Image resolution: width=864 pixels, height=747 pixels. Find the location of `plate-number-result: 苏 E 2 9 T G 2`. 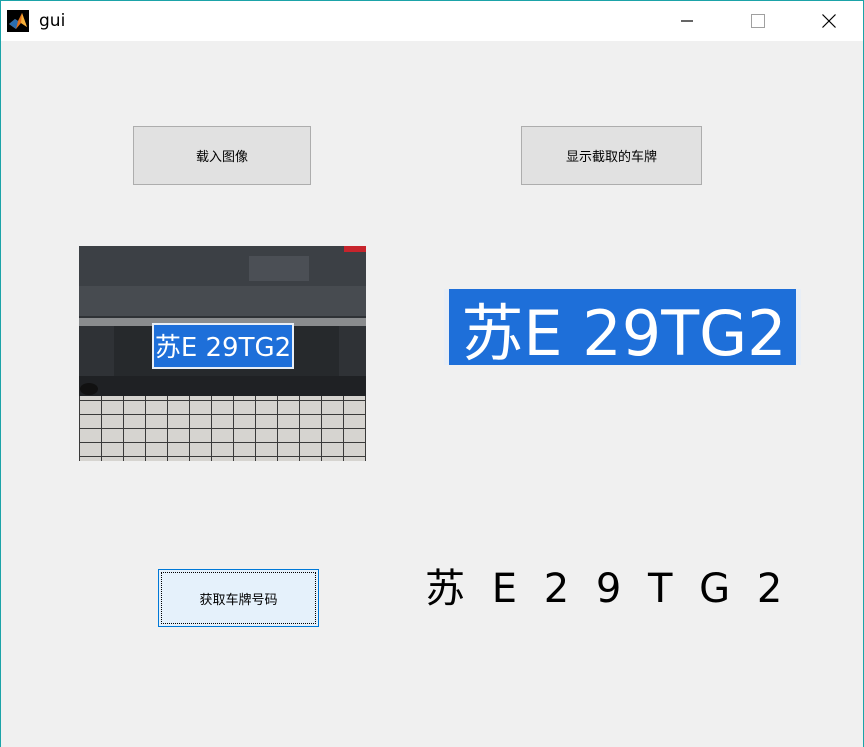

plate-number-result: 苏 E 2 9 T G 2 is located at coordinates (607, 589).